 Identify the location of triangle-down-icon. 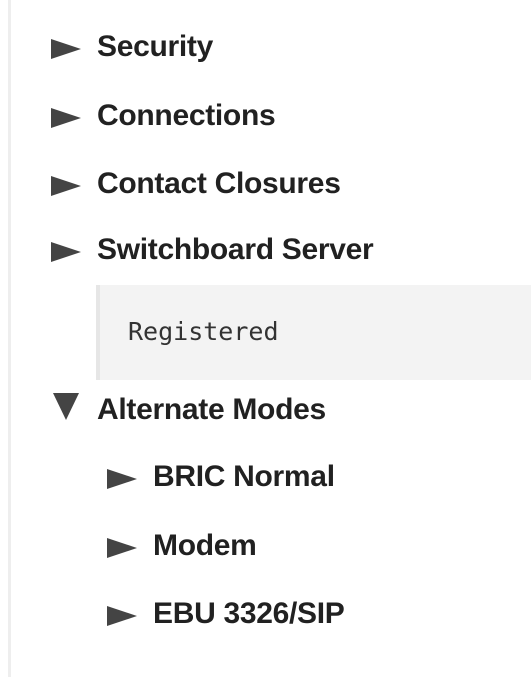
(66, 410).